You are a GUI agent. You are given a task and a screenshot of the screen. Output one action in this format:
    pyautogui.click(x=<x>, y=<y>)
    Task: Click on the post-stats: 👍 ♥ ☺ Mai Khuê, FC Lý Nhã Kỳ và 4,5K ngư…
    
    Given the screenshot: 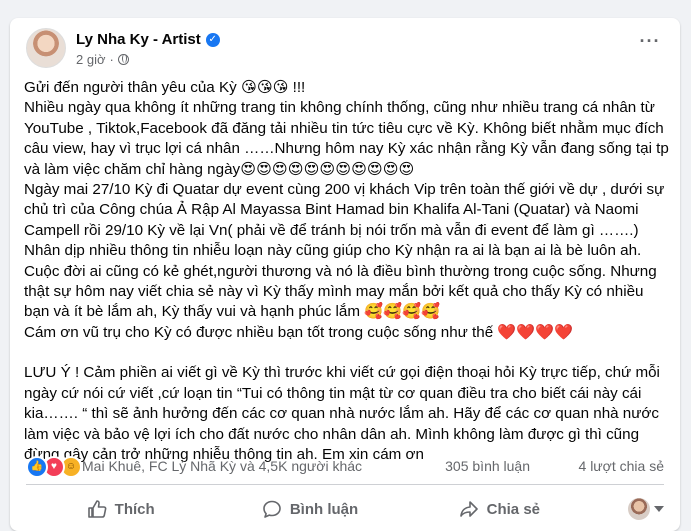 What is the action you would take?
    pyautogui.click(x=345, y=467)
    